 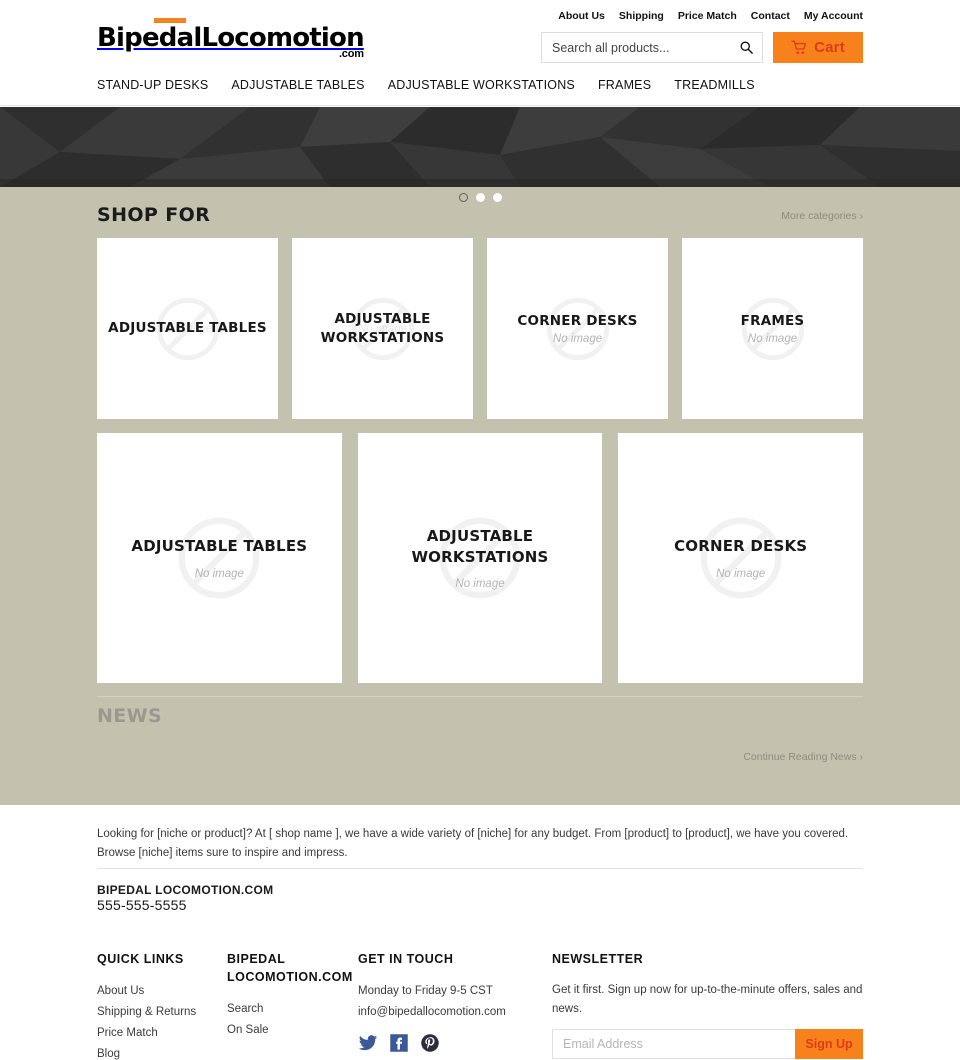 I want to click on top-link-my-account: My Account, so click(x=833, y=16).